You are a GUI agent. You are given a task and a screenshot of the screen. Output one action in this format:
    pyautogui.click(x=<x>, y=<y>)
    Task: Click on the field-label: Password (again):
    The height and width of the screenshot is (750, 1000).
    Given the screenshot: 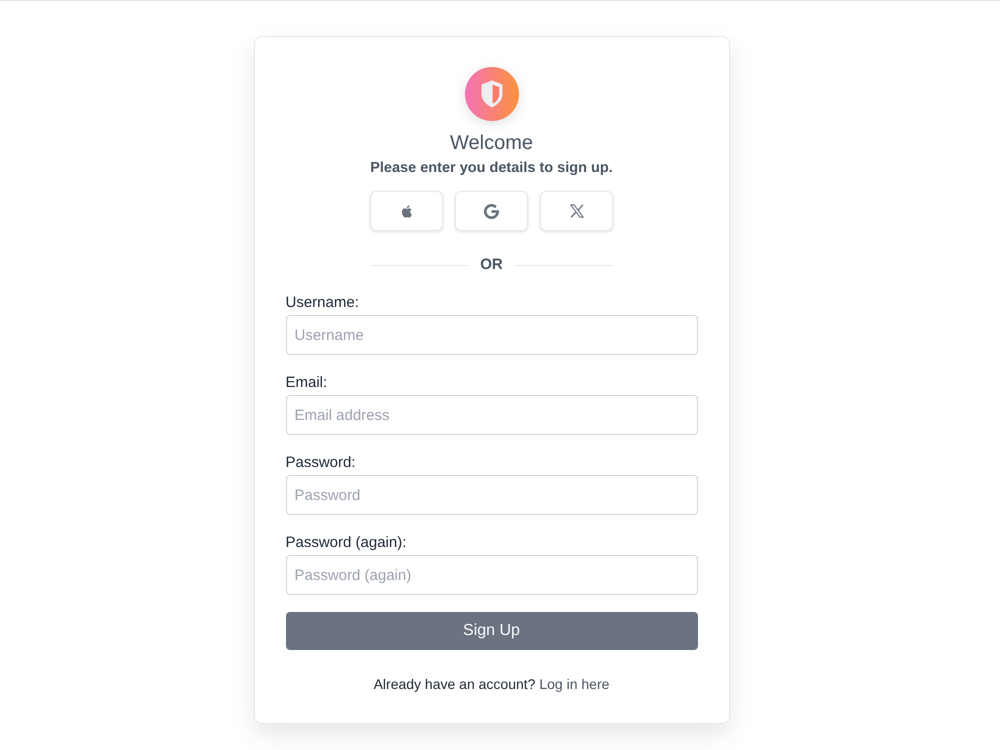 What is the action you would take?
    pyautogui.click(x=346, y=543)
    